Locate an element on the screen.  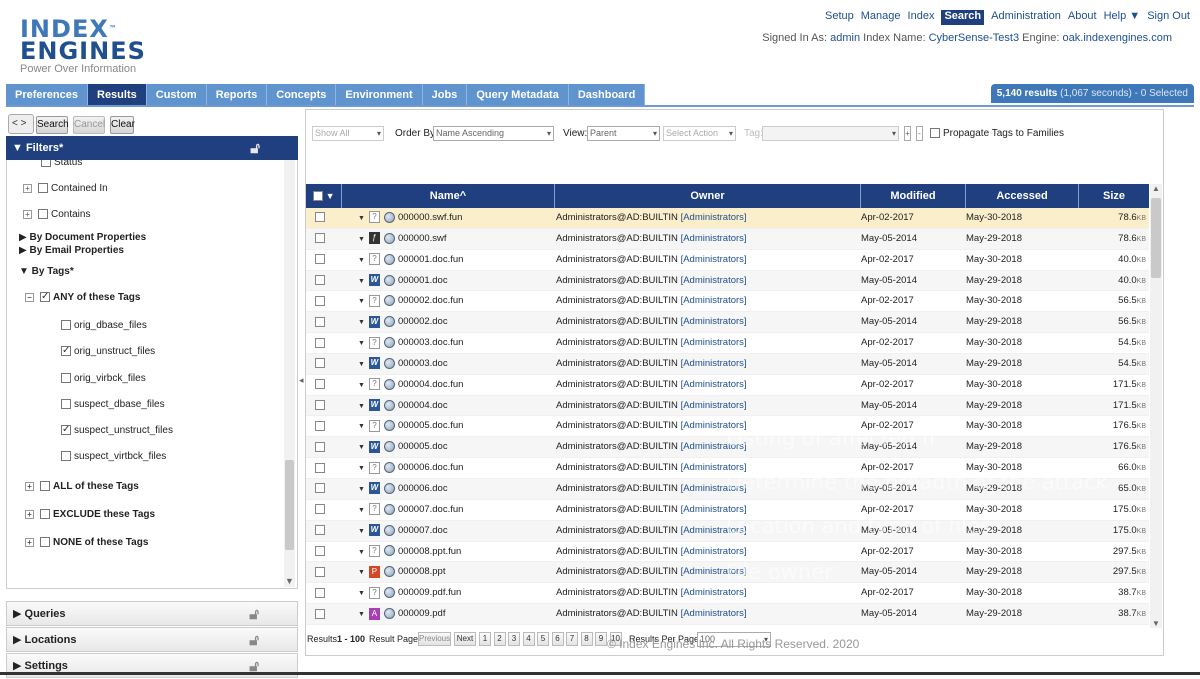
page-number-button: 5 is located at coordinates (543, 639).